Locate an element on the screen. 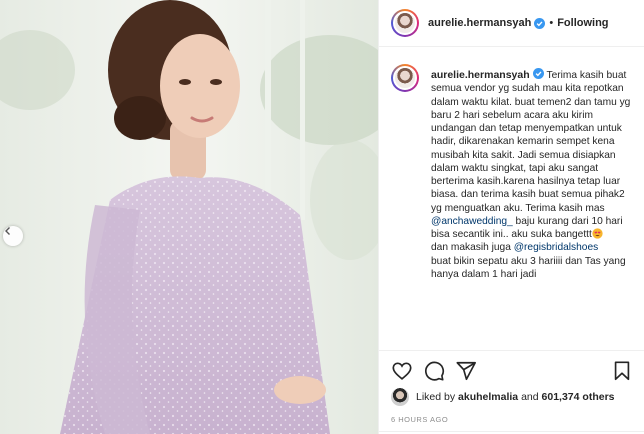 This screenshot has width=644, height=434. likes-and: and is located at coordinates (530, 397).